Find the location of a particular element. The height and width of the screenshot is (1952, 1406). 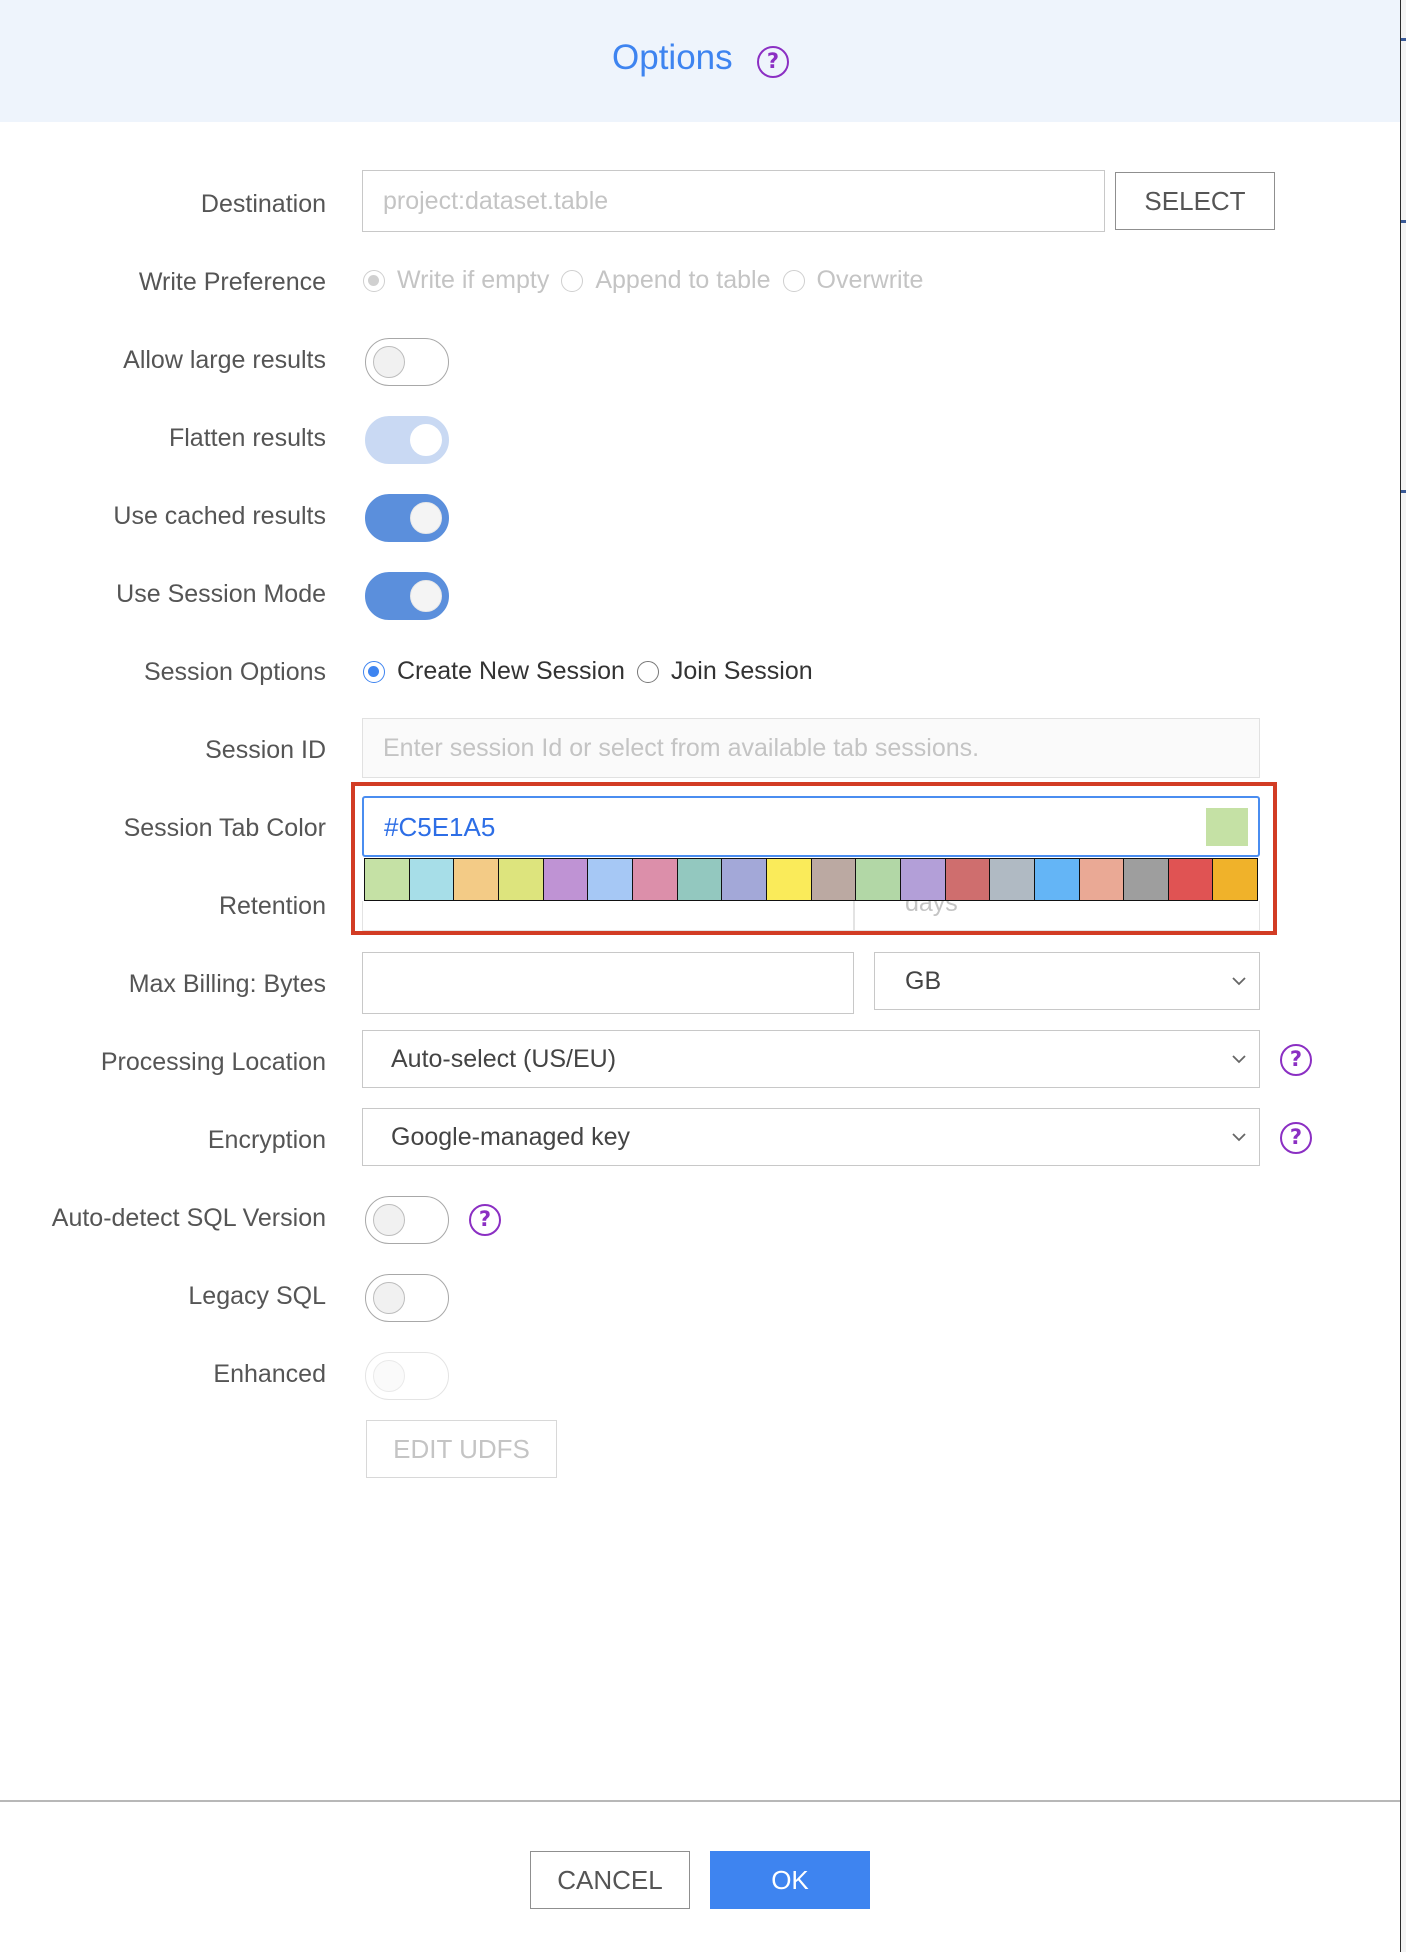

session-tab-color-label: Session Tab Color is located at coordinates (224, 828).